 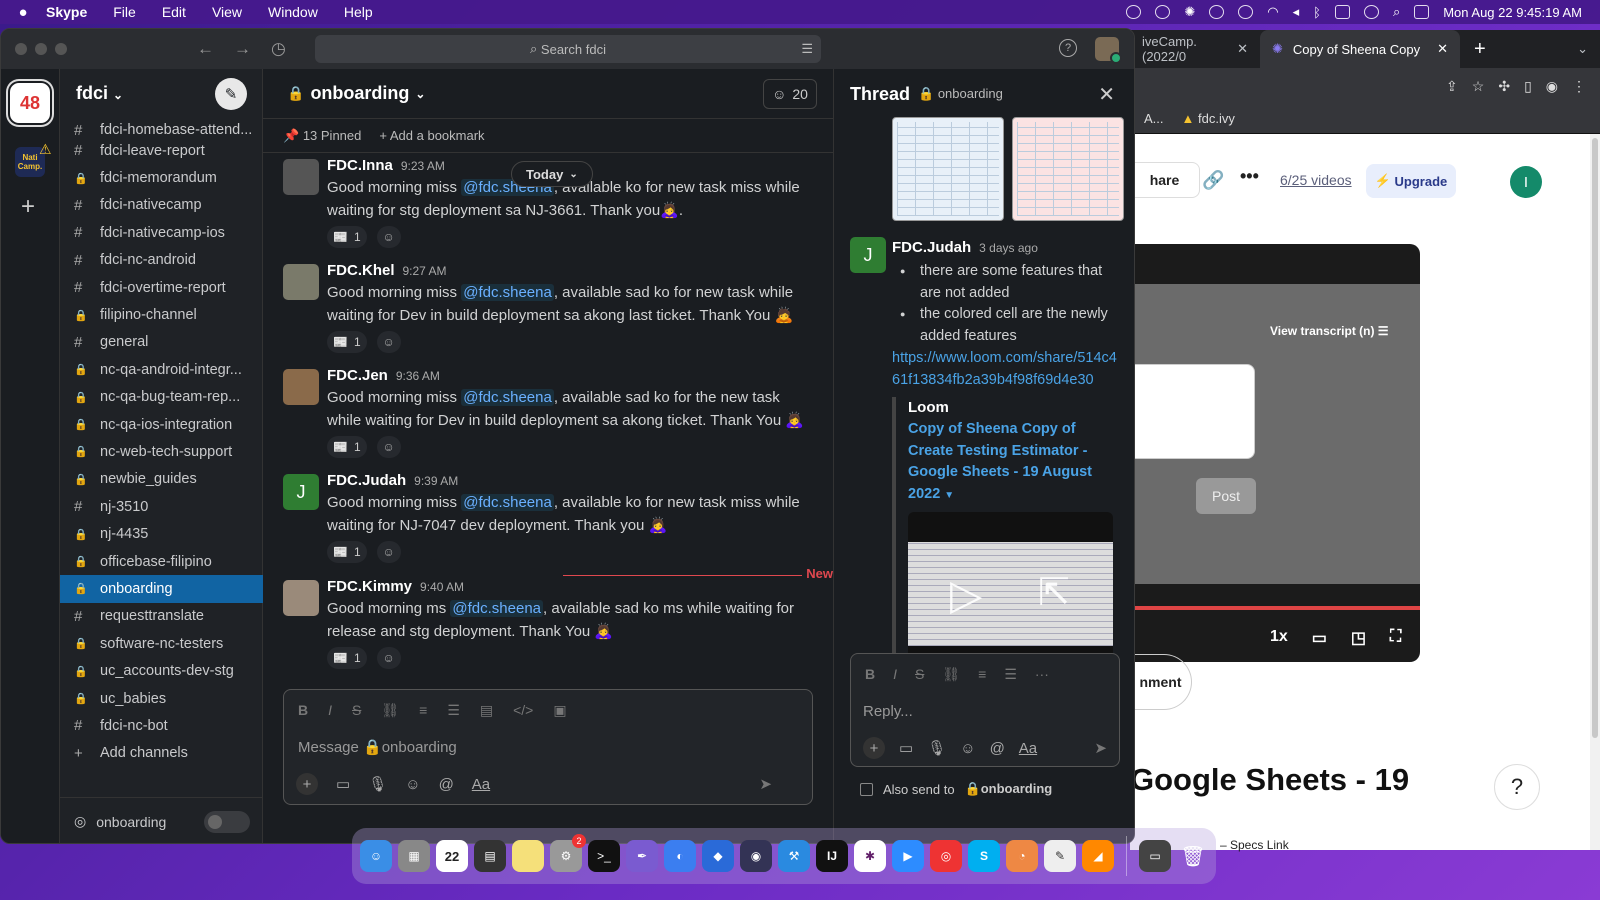 I want to click on formatting-icon: Aa, so click(x=481, y=784).